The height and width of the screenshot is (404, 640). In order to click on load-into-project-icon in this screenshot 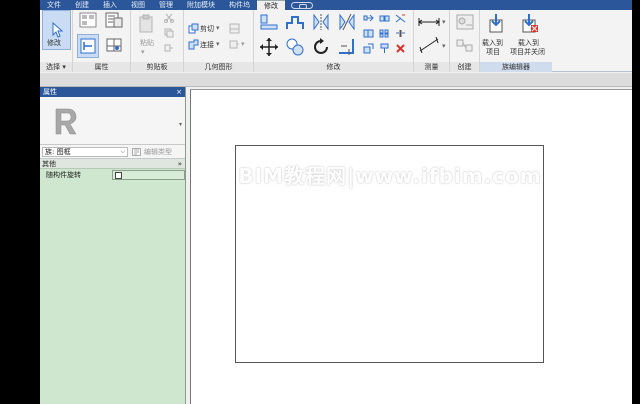, I will do `click(496, 23)`.